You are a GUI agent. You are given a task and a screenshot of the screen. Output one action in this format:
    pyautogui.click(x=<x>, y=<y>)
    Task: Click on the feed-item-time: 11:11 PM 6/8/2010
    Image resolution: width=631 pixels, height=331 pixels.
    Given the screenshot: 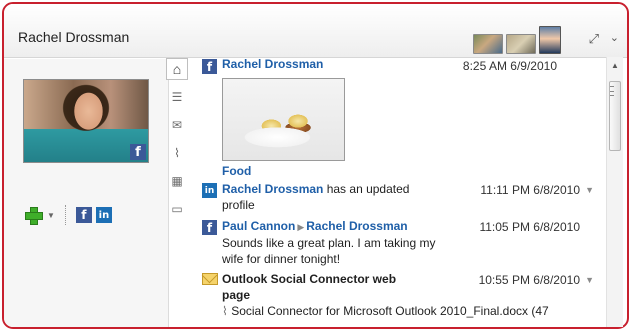 What is the action you would take?
    pyautogui.click(x=530, y=190)
    